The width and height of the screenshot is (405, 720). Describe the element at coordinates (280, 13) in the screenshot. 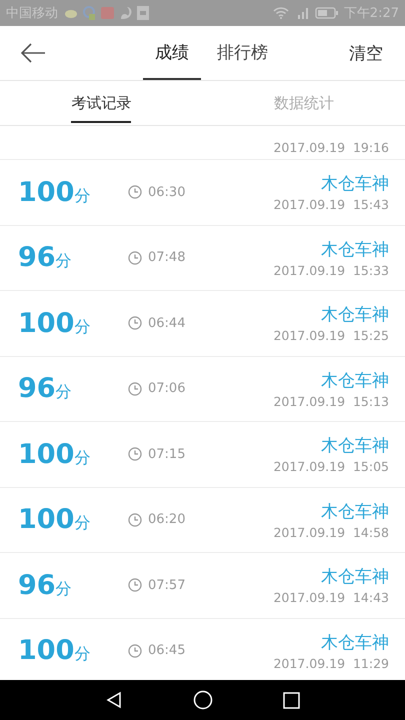

I see `wifi-icon` at that location.